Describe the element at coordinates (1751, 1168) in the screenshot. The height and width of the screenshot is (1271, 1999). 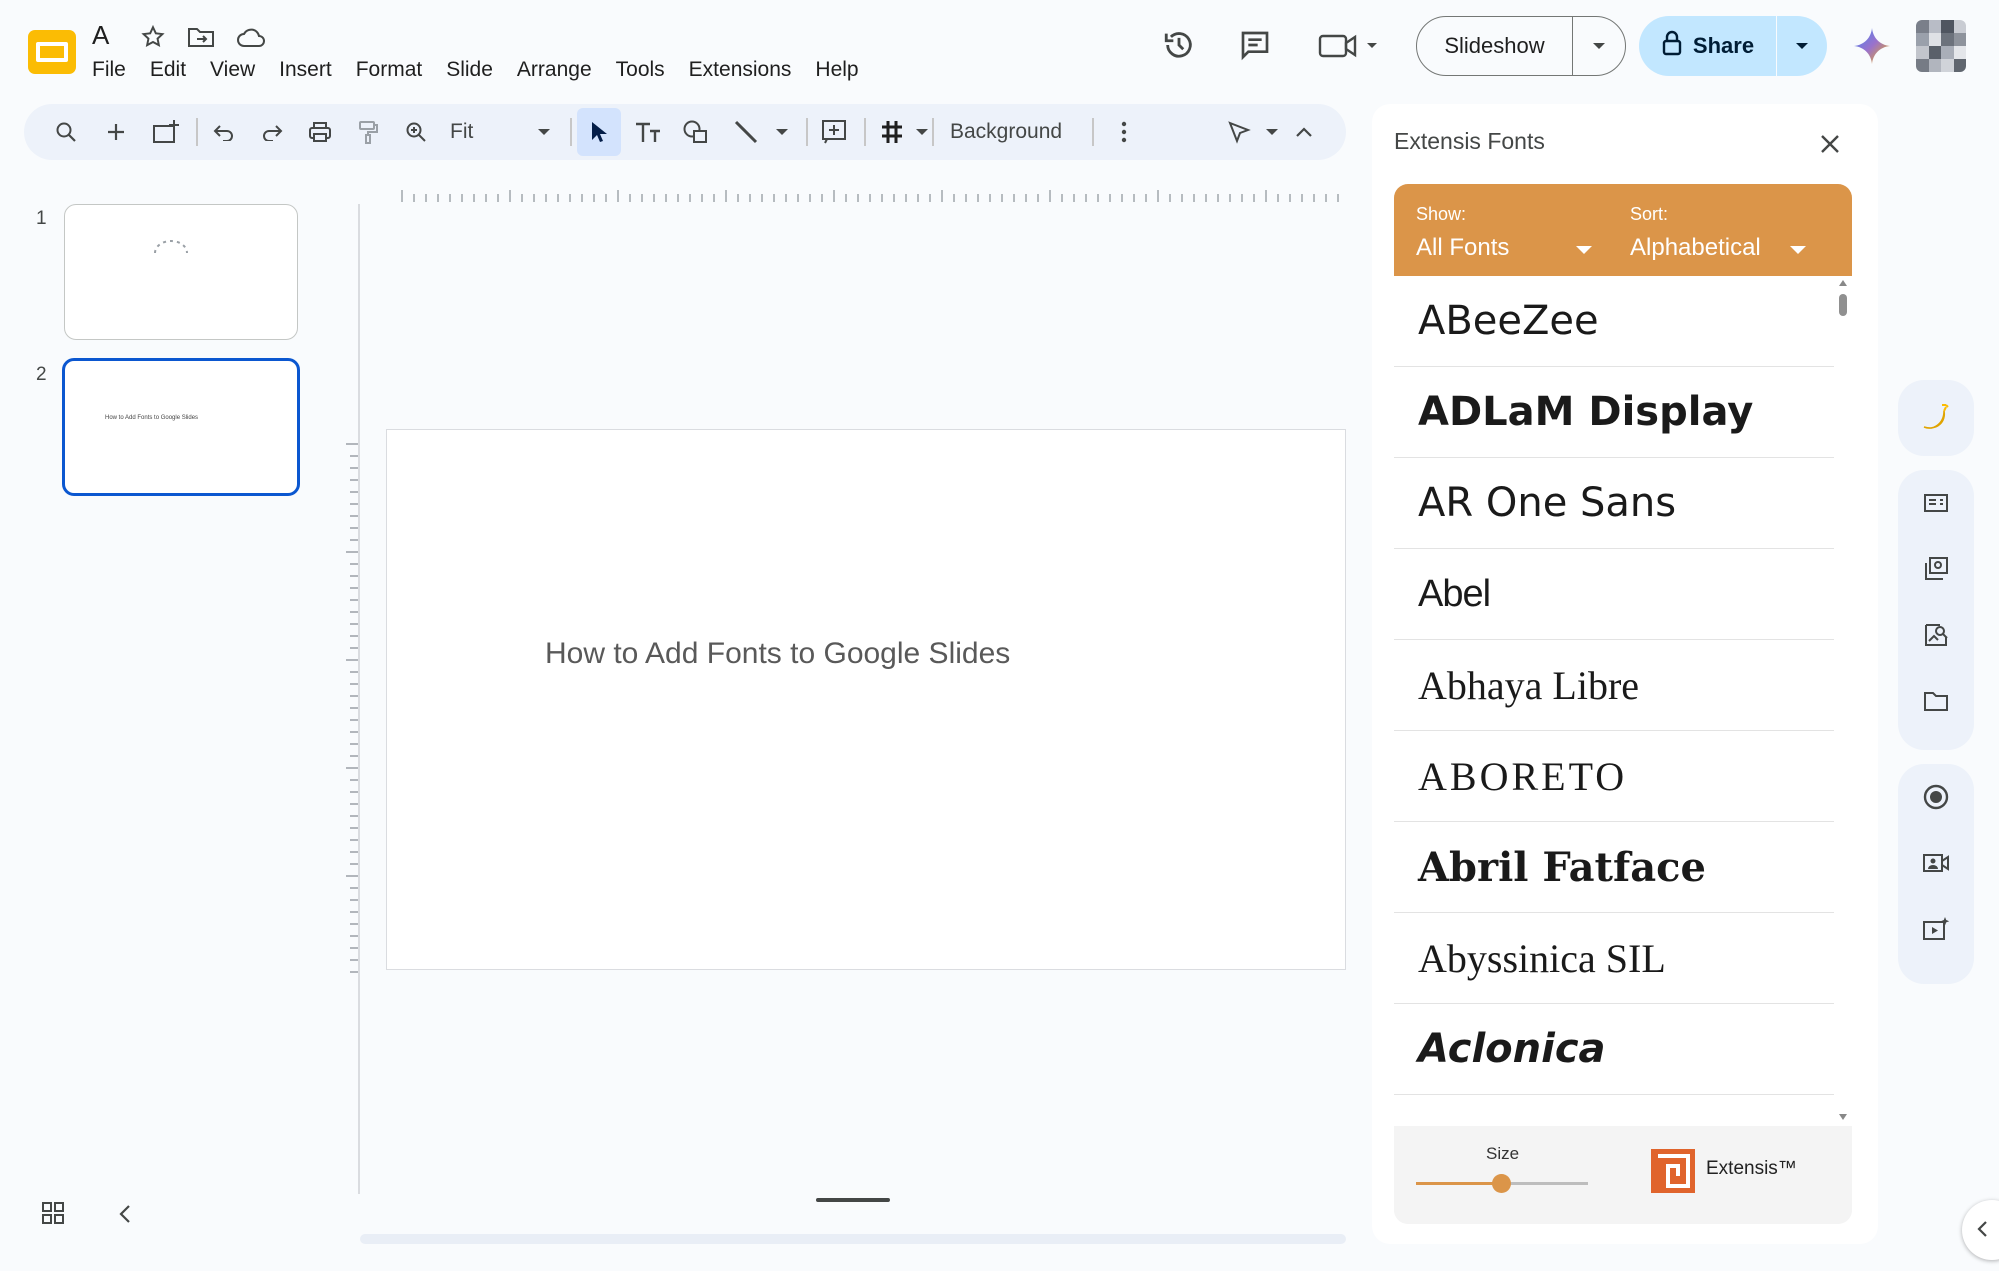
I see `extensis-brand: Extensis™` at that location.